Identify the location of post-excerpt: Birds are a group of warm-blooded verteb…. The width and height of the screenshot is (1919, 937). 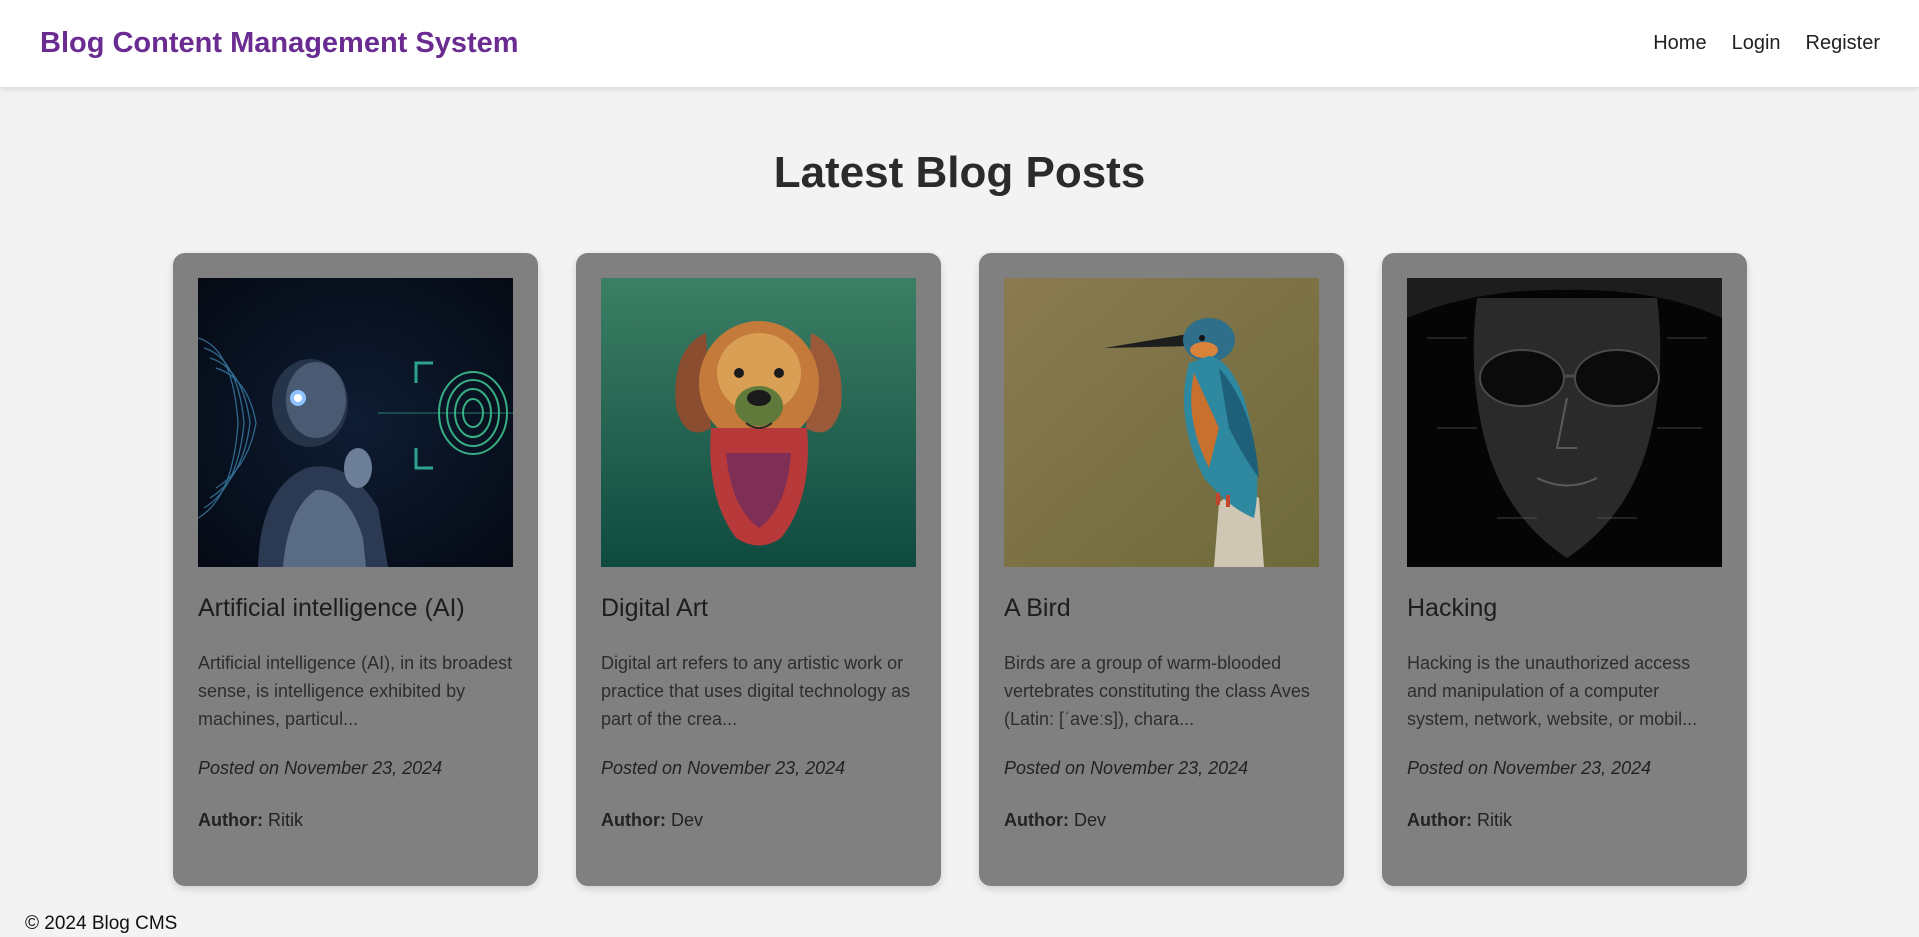
(1157, 691).